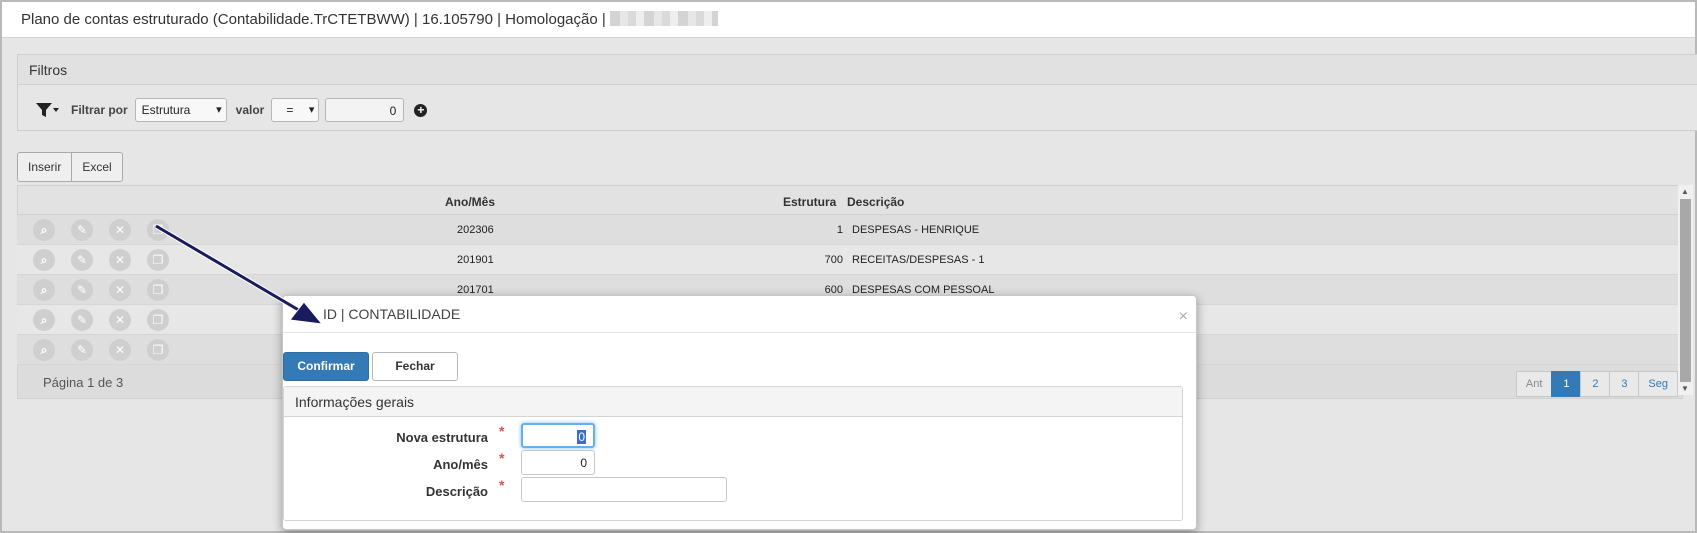 This screenshot has width=1697, height=533. What do you see at coordinates (1624, 384) in the screenshot?
I see `pager-page-3: 3` at bounding box center [1624, 384].